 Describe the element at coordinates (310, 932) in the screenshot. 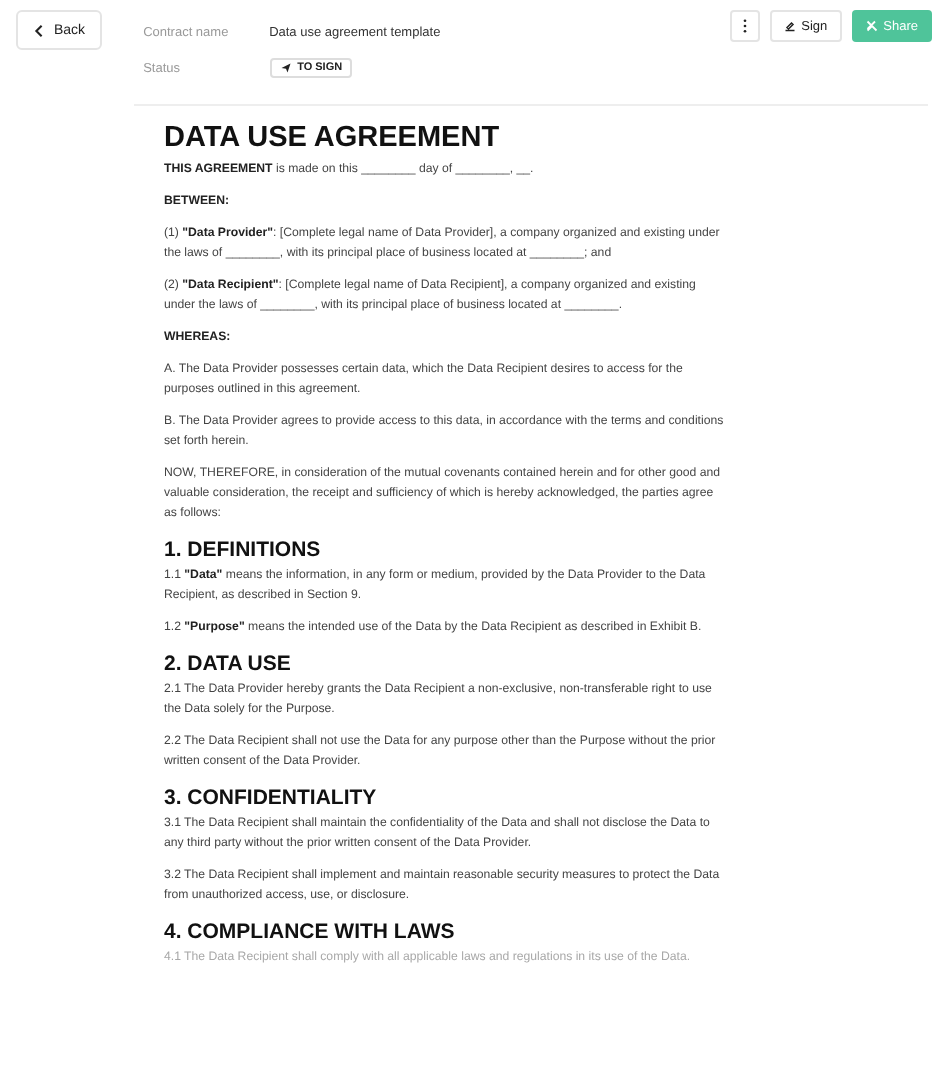

I see `section-heading: 4. COMPLIANCE WITH LAWS` at that location.